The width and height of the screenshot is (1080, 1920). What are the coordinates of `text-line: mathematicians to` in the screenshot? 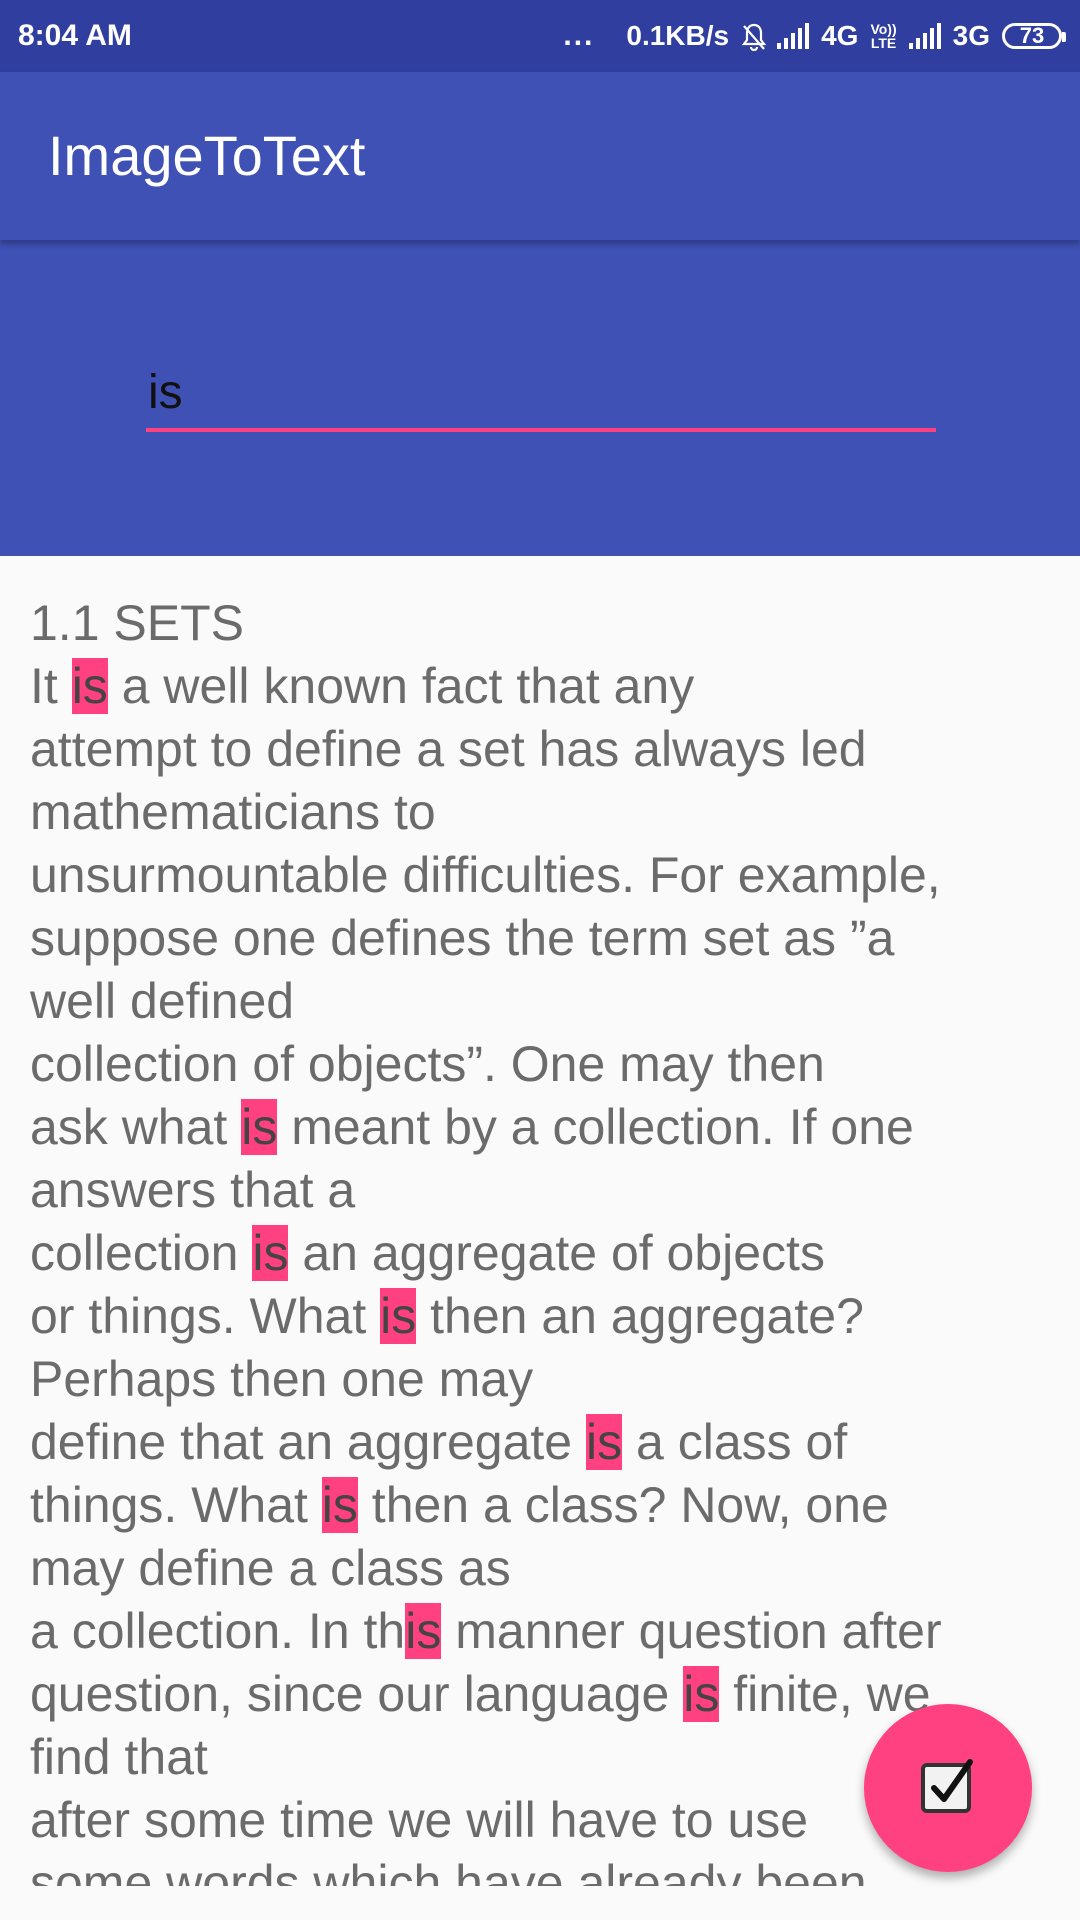 It's located at (233, 812).